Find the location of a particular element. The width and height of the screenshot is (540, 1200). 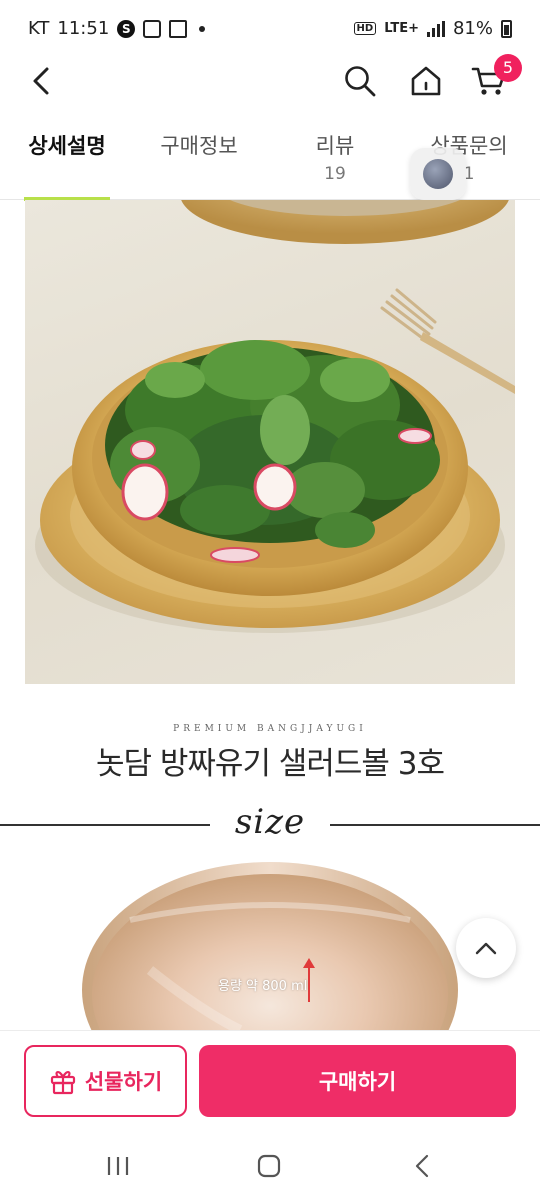

tab-reviews: 리뷰 19 is located at coordinates (335, 156).